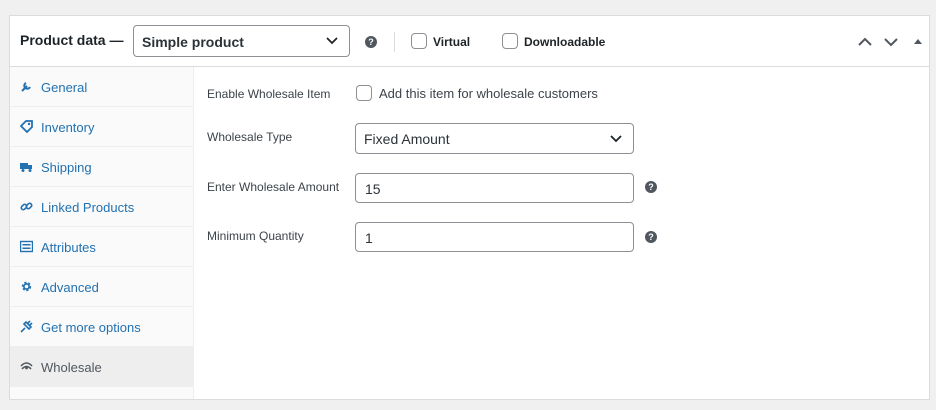 This screenshot has width=936, height=410. I want to click on product-type-select: Simple product, so click(241, 41).